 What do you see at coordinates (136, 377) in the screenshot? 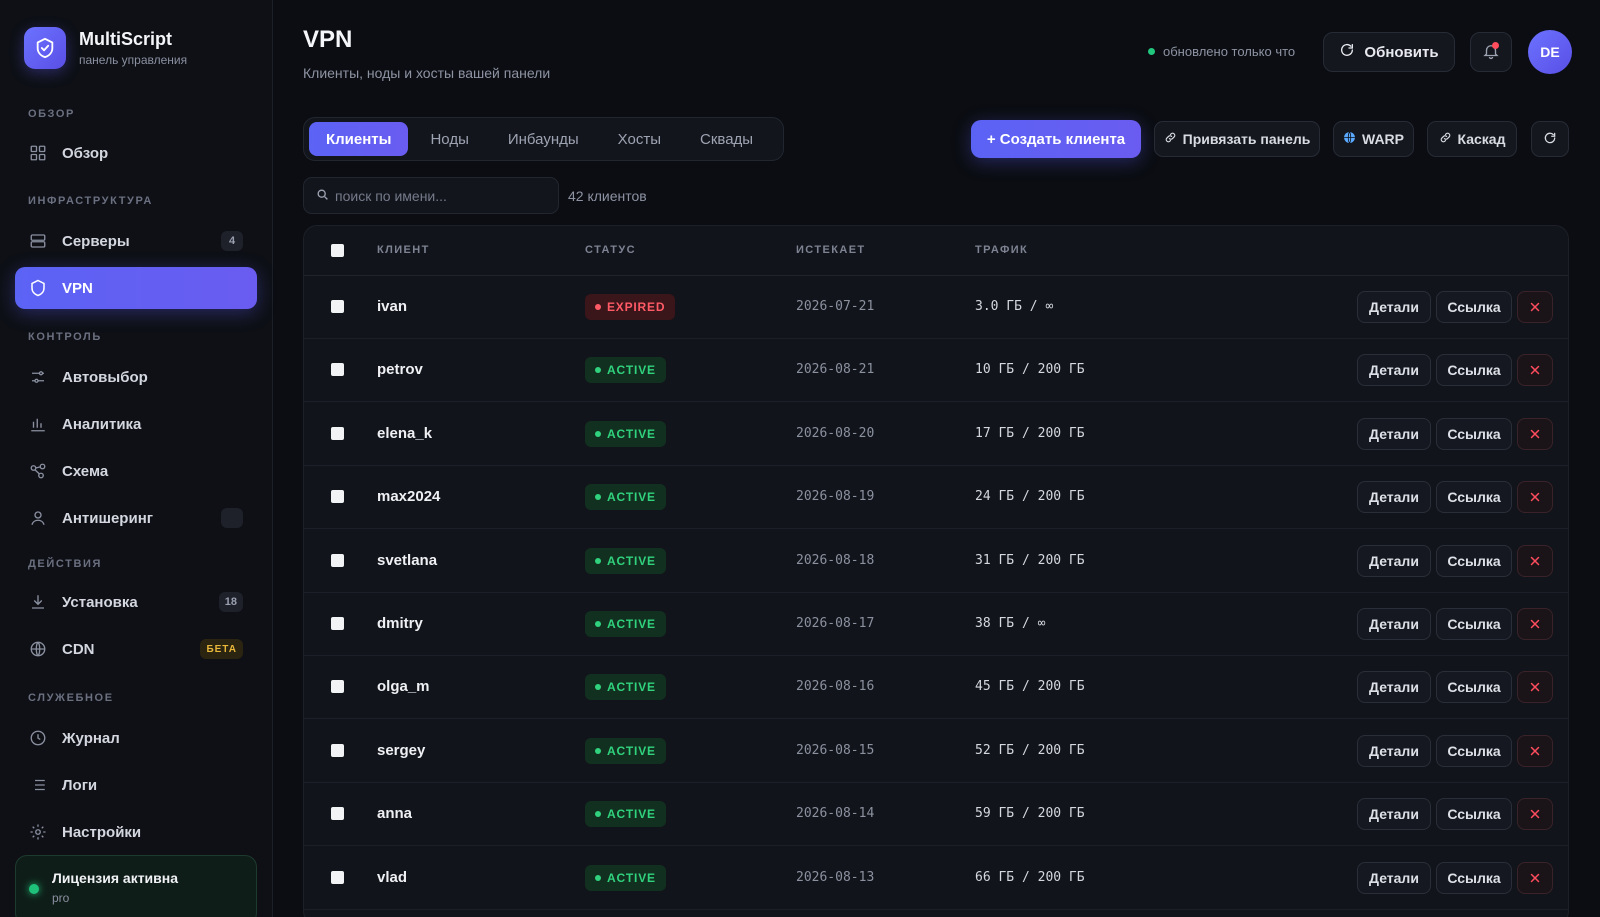
I see `sidebar-item-autoselect: Автовыбор` at bounding box center [136, 377].